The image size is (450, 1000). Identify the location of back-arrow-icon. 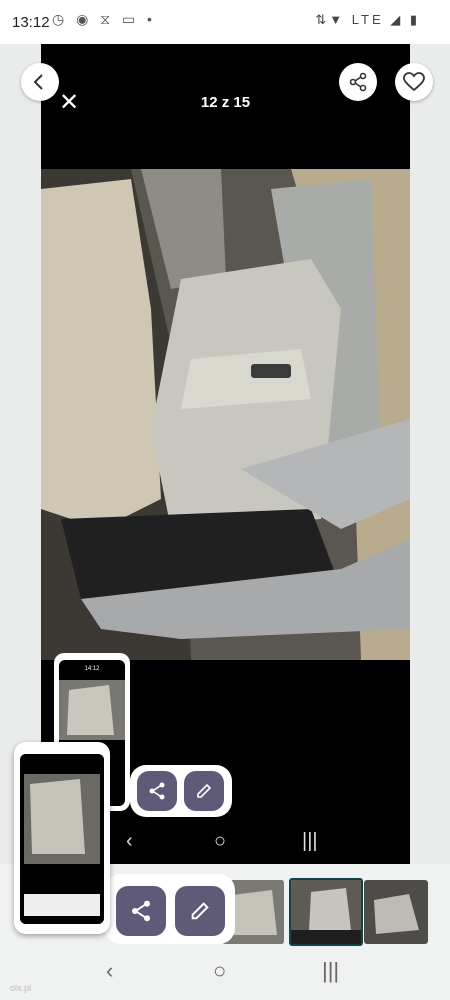
(38, 82).